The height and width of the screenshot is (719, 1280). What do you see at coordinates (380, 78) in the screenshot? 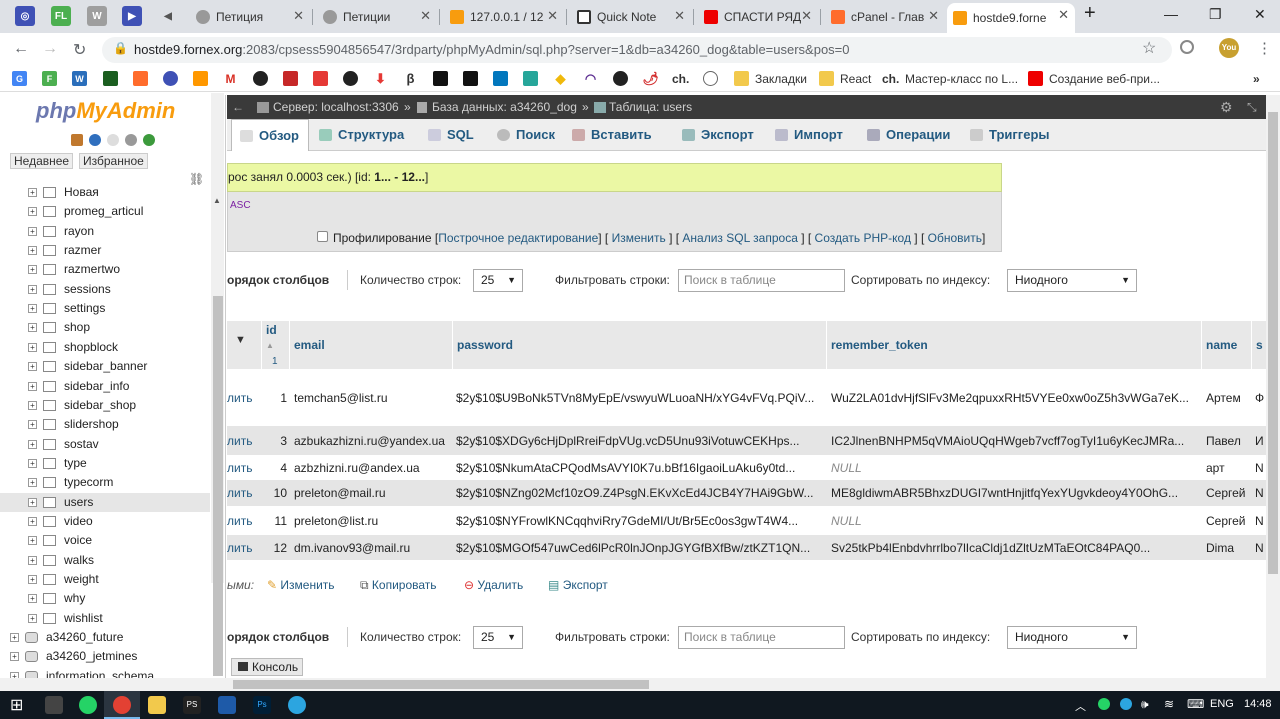
I see `download-bookmark-icon: ⬇` at bounding box center [380, 78].